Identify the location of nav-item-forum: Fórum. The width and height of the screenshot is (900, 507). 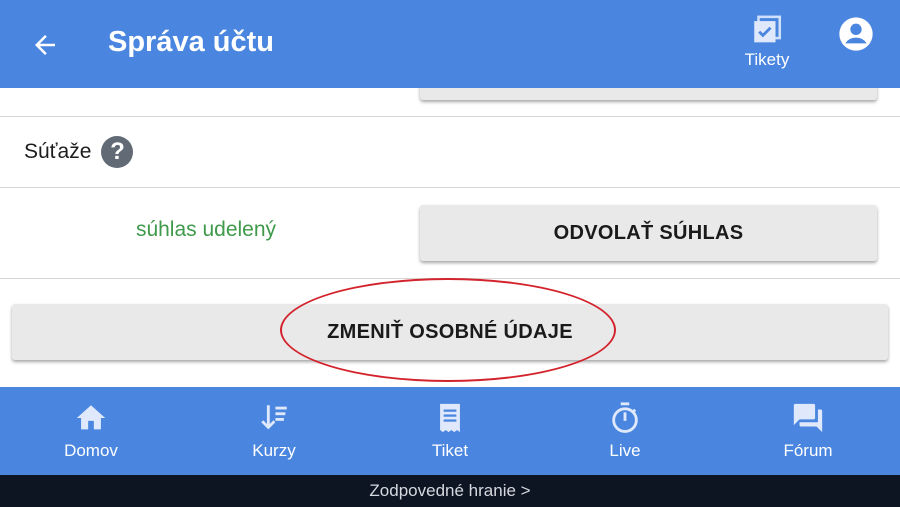
(808, 431).